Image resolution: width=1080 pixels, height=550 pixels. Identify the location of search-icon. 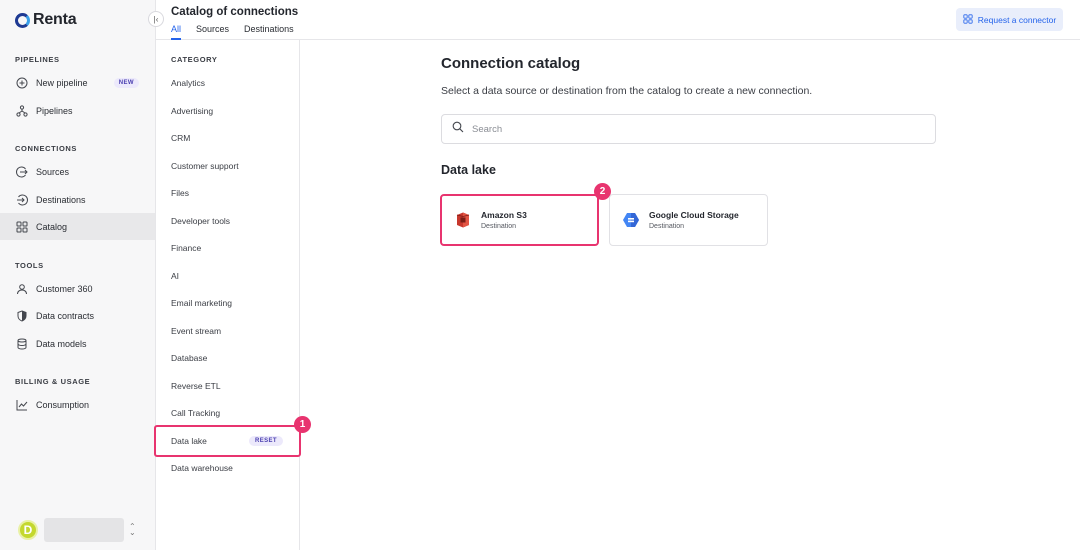
(458, 129).